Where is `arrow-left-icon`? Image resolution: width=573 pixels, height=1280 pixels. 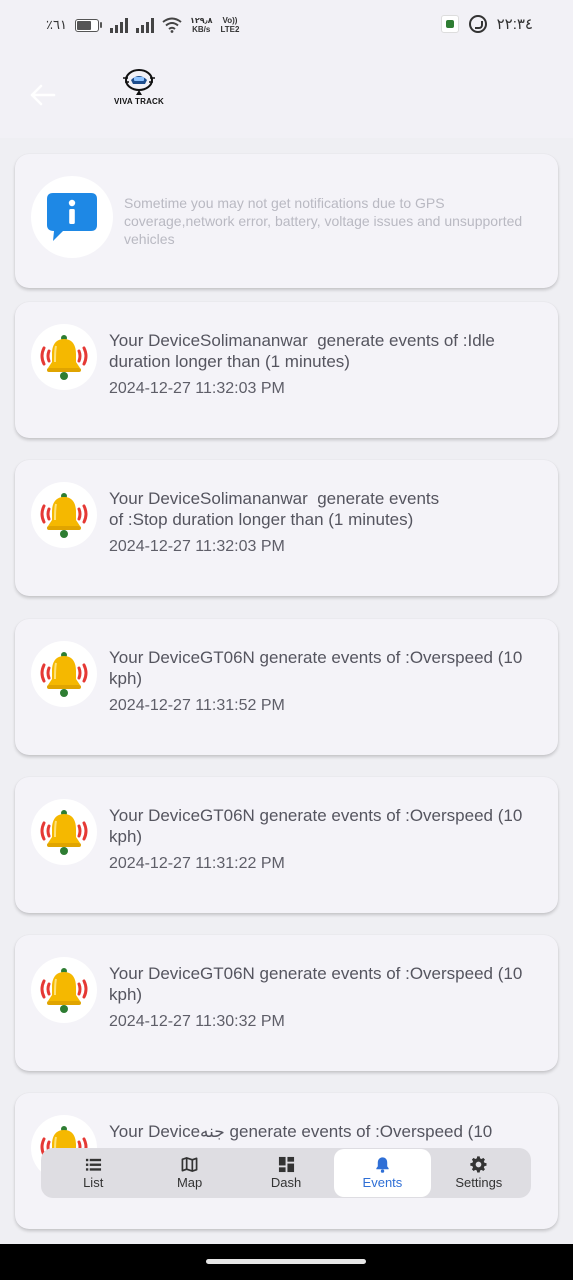 arrow-left-icon is located at coordinates (43, 95).